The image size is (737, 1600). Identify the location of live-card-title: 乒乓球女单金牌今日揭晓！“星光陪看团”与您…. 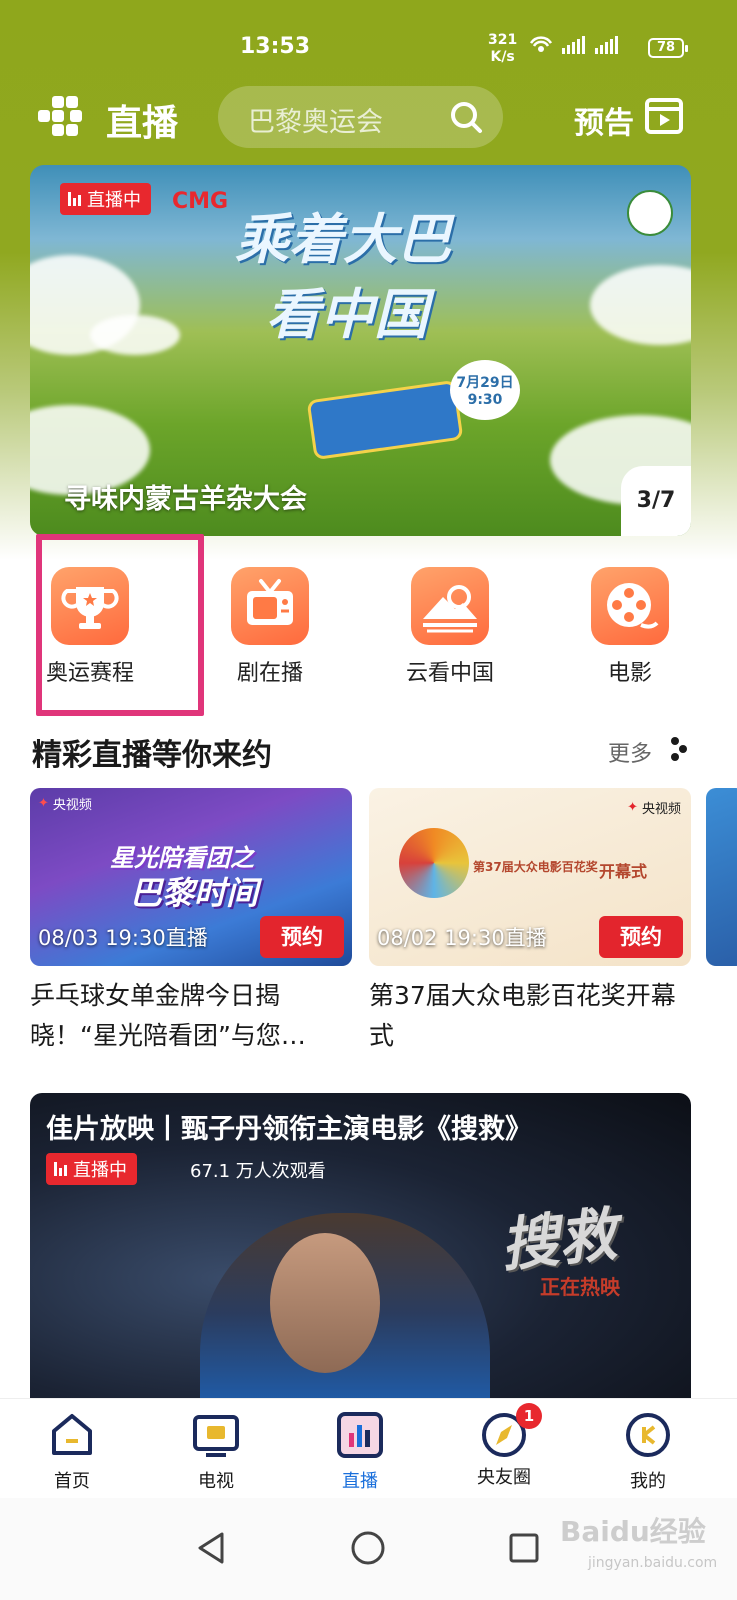
(168, 1015).